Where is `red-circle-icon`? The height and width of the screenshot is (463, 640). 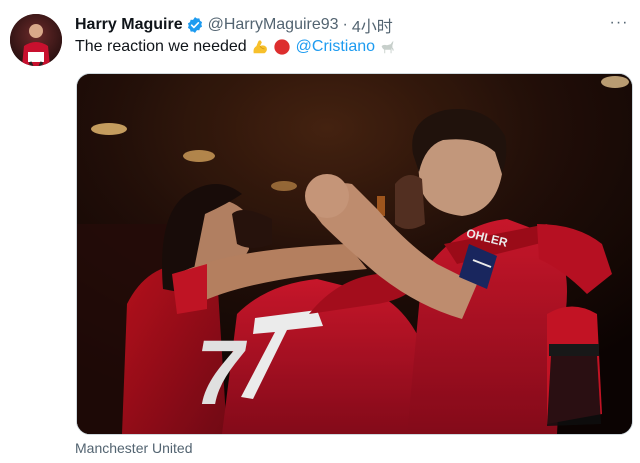 red-circle-icon is located at coordinates (282, 47).